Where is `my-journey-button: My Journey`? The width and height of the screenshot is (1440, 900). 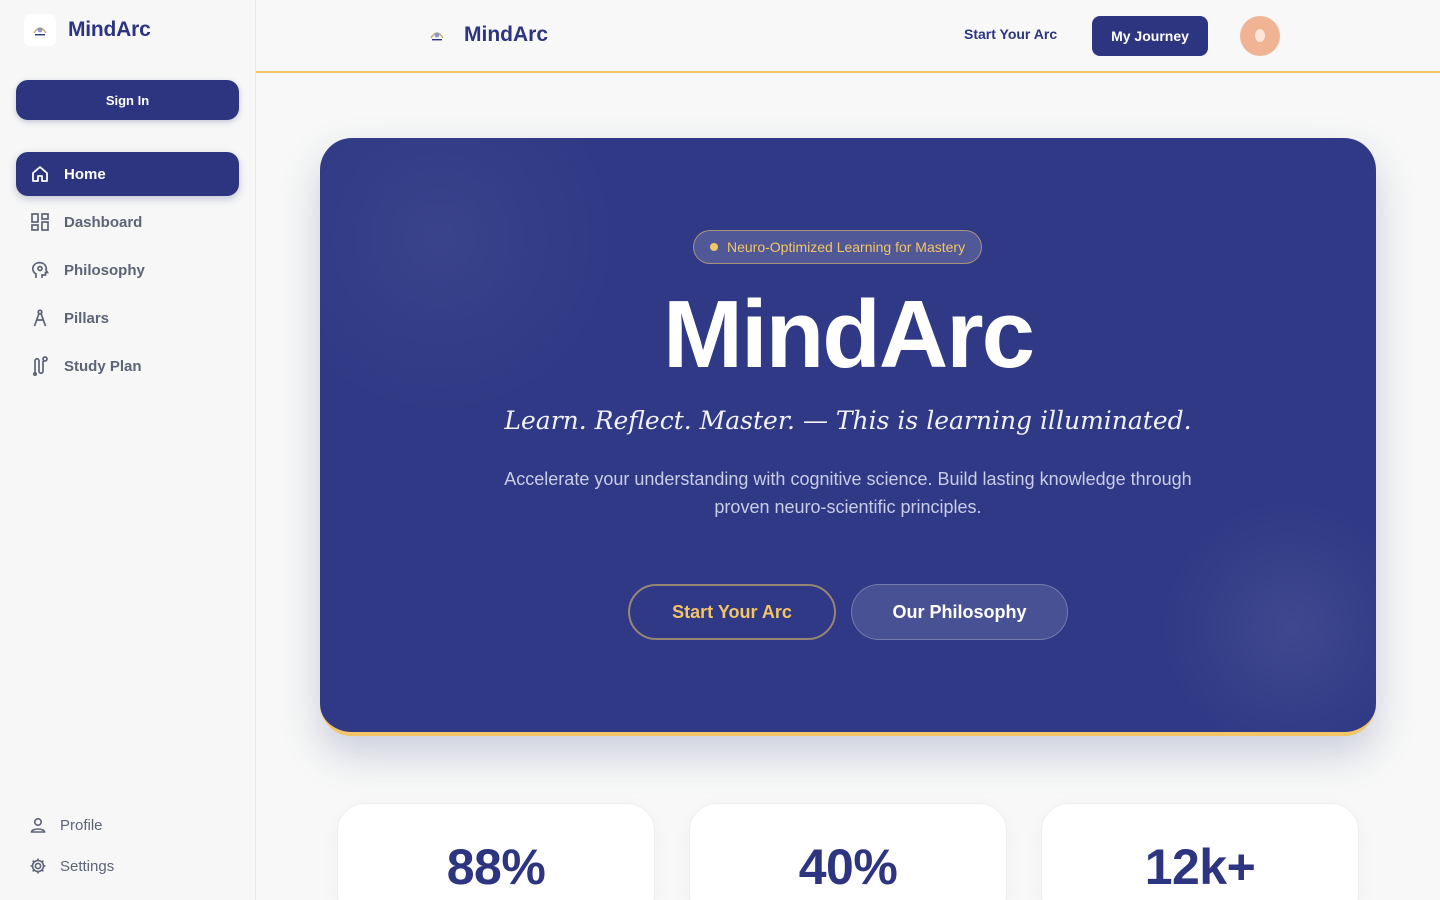 my-journey-button: My Journey is located at coordinates (1150, 36).